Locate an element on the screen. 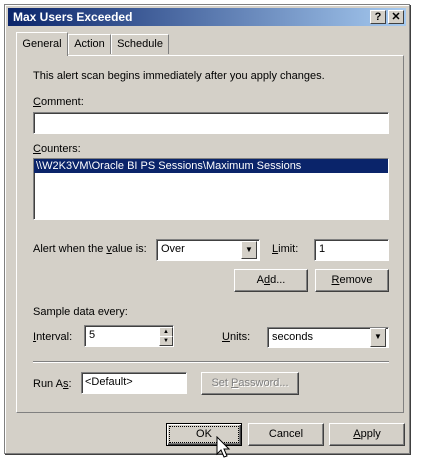 The image size is (428, 472). interval-stepper: 5 ▲ ▼ is located at coordinates (129, 336).